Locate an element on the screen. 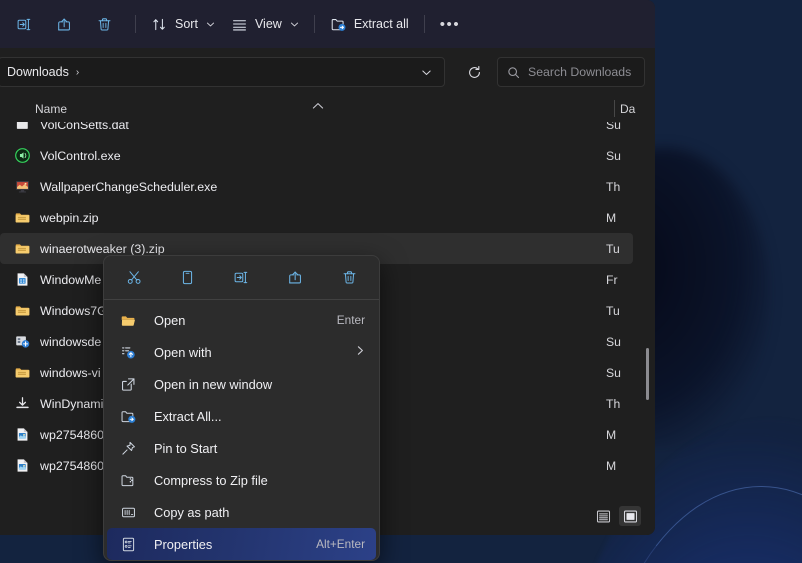 The width and height of the screenshot is (802, 563). column-header-date: Da is located at coordinates (627, 109).